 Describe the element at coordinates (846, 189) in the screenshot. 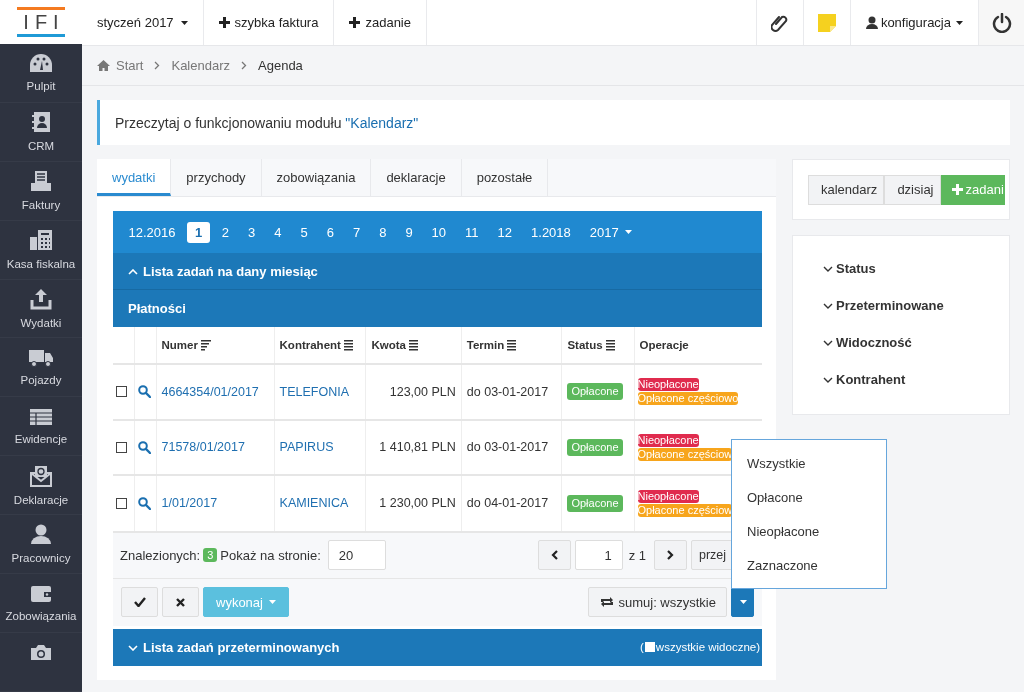

I see `view-button: kalendarz` at that location.